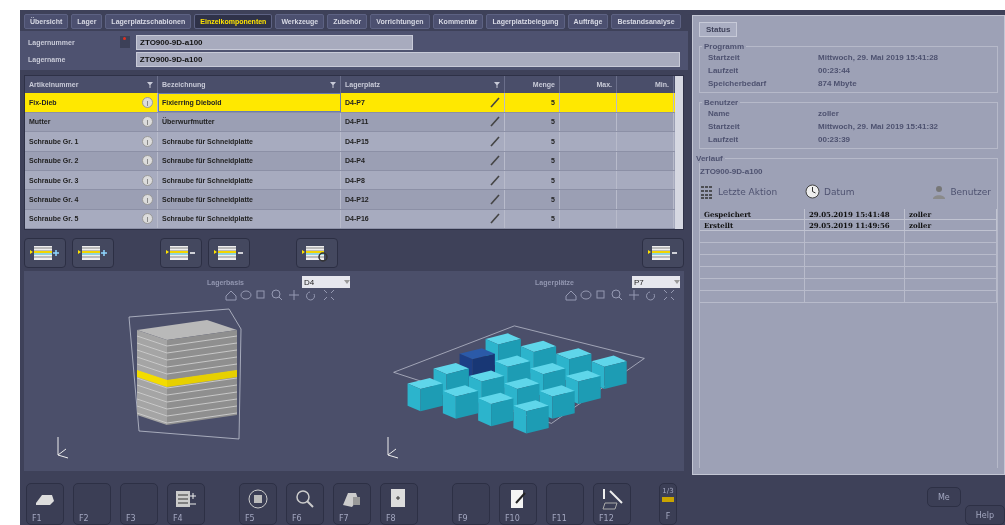 The image size is (1005, 525). What do you see at coordinates (612, 499) in the screenshot?
I see `tools-icon` at bounding box center [612, 499].